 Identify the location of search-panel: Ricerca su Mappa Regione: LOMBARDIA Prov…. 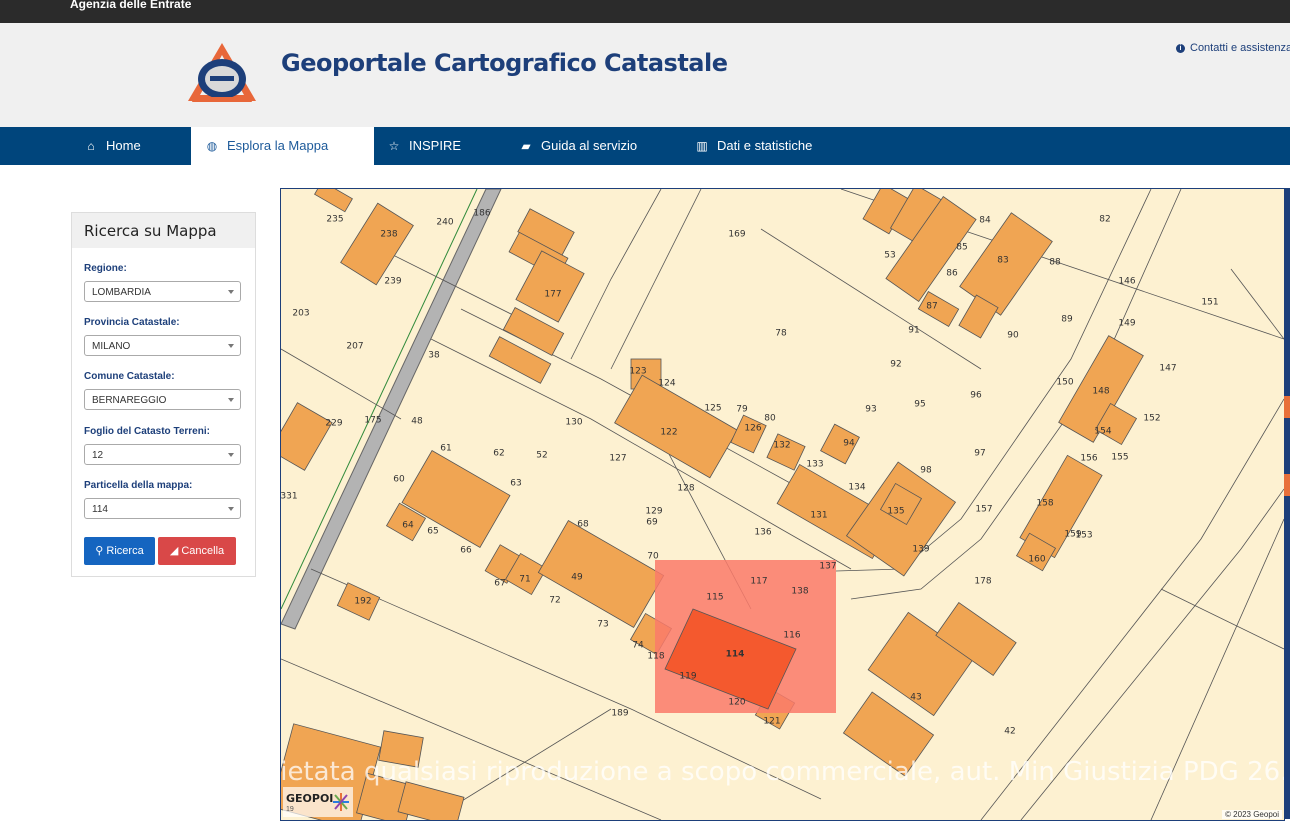
(163, 394).